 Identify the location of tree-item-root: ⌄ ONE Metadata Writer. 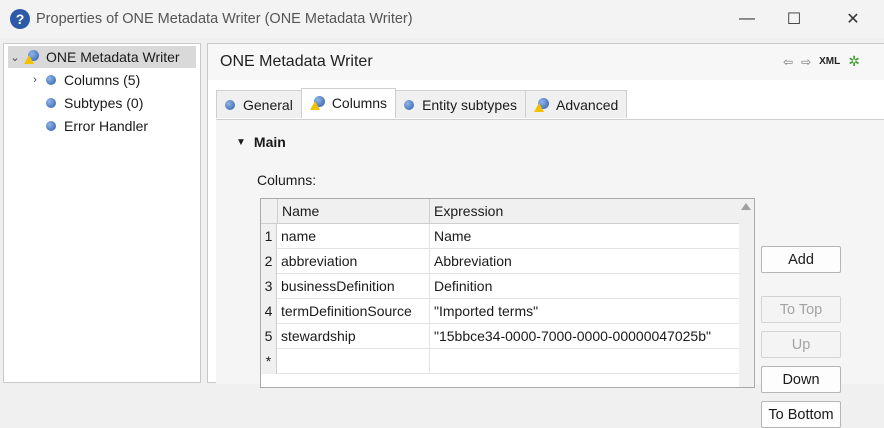
(102, 57).